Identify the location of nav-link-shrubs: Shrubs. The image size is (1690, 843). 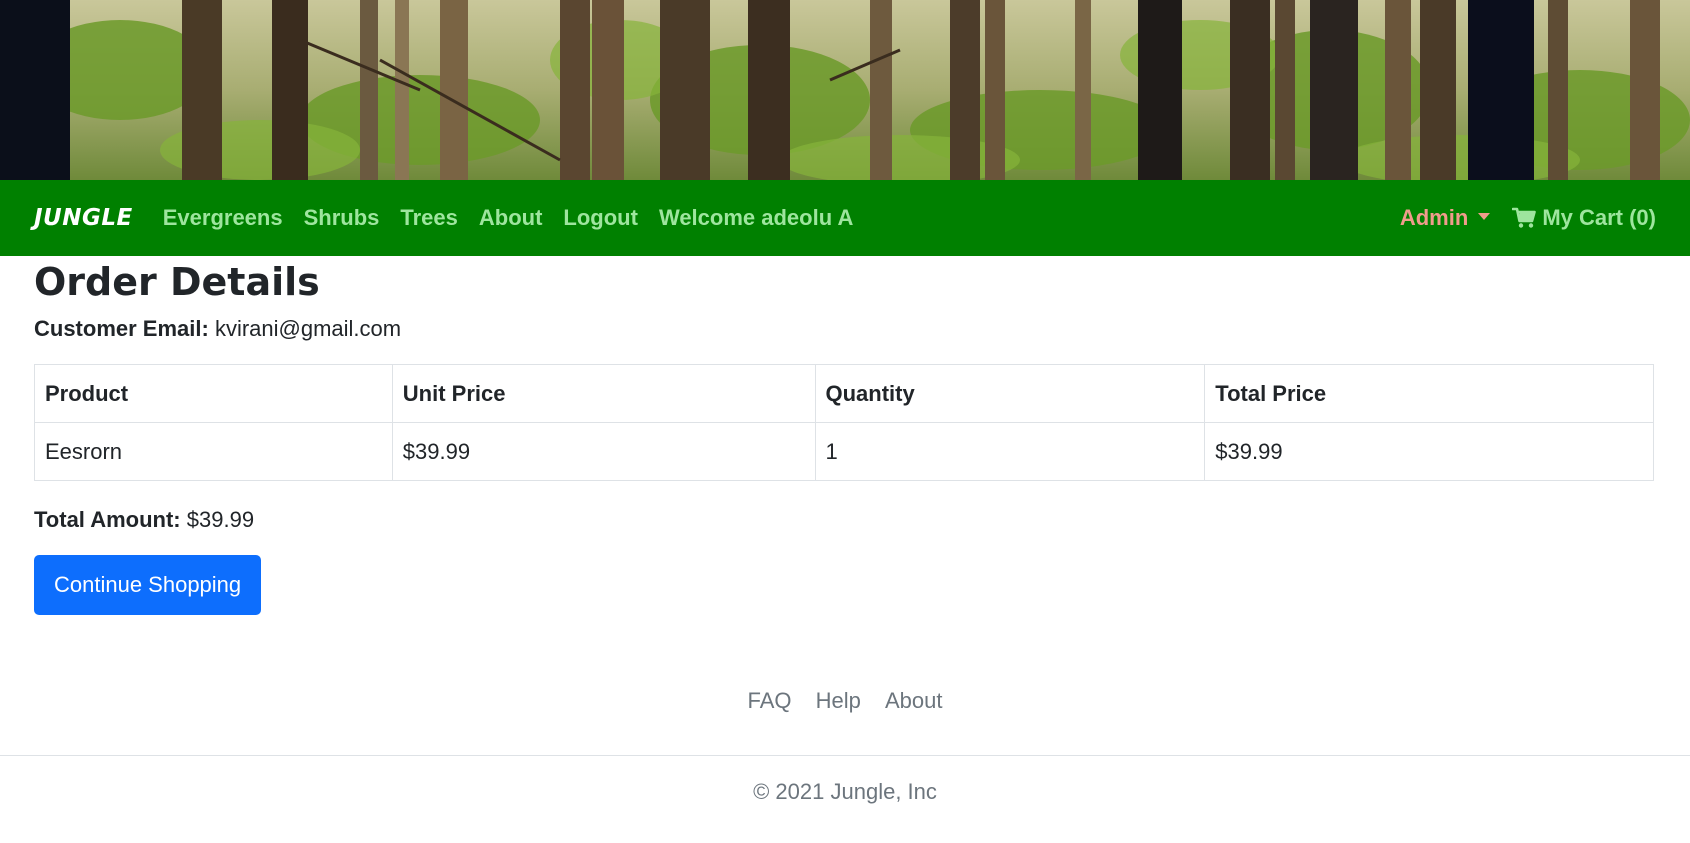
(342, 218).